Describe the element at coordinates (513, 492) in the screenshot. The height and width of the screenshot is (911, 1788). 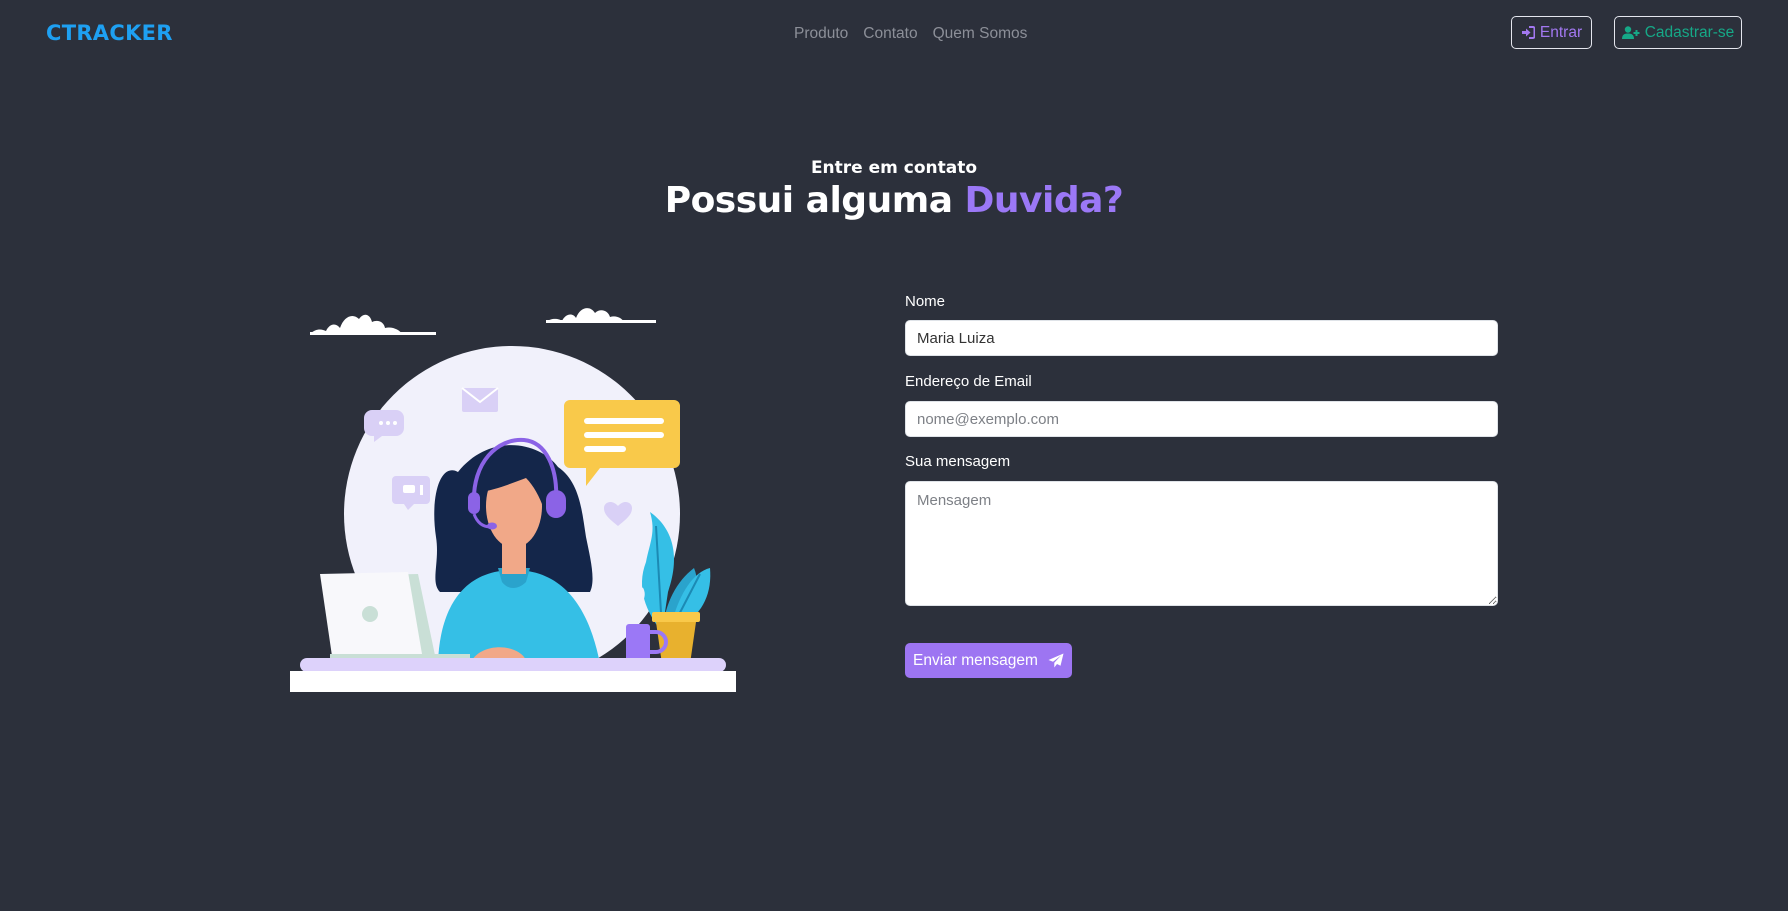
I see `support-agent-illustration` at that location.